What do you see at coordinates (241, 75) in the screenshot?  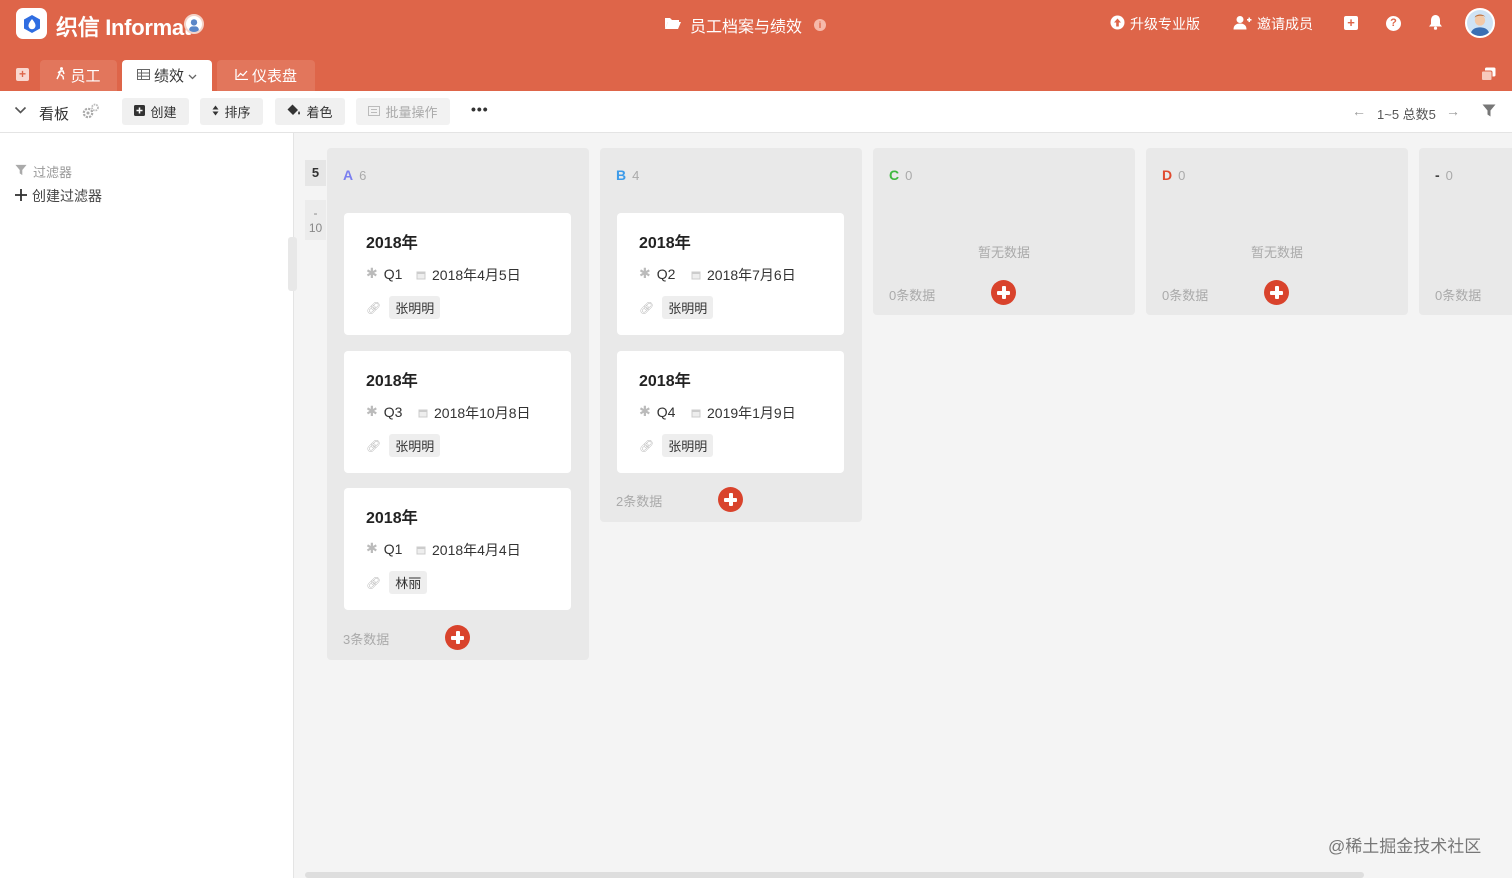 I see `line-chart-icon` at bounding box center [241, 75].